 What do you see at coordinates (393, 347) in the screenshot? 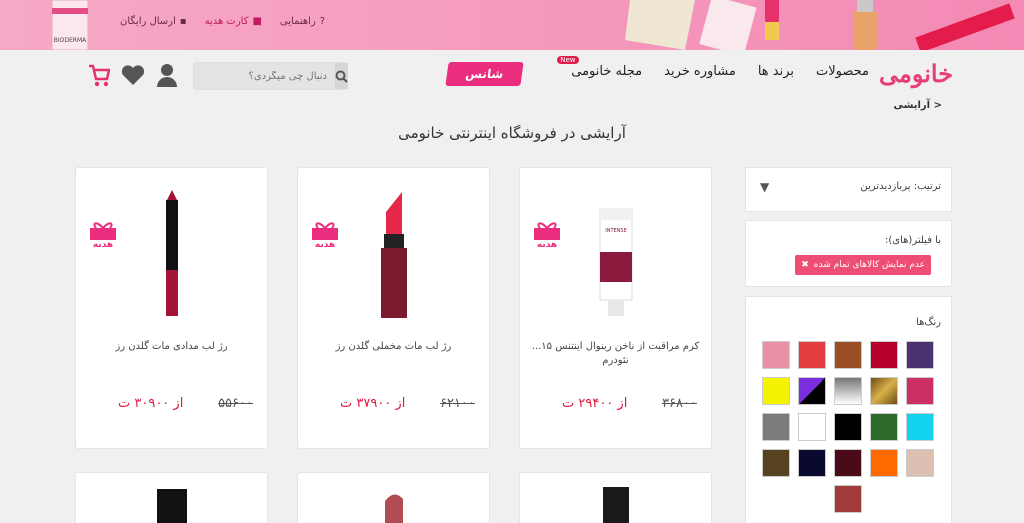
I see `product-name: رژ لب مات مخملی گلدن رز` at bounding box center [393, 347].